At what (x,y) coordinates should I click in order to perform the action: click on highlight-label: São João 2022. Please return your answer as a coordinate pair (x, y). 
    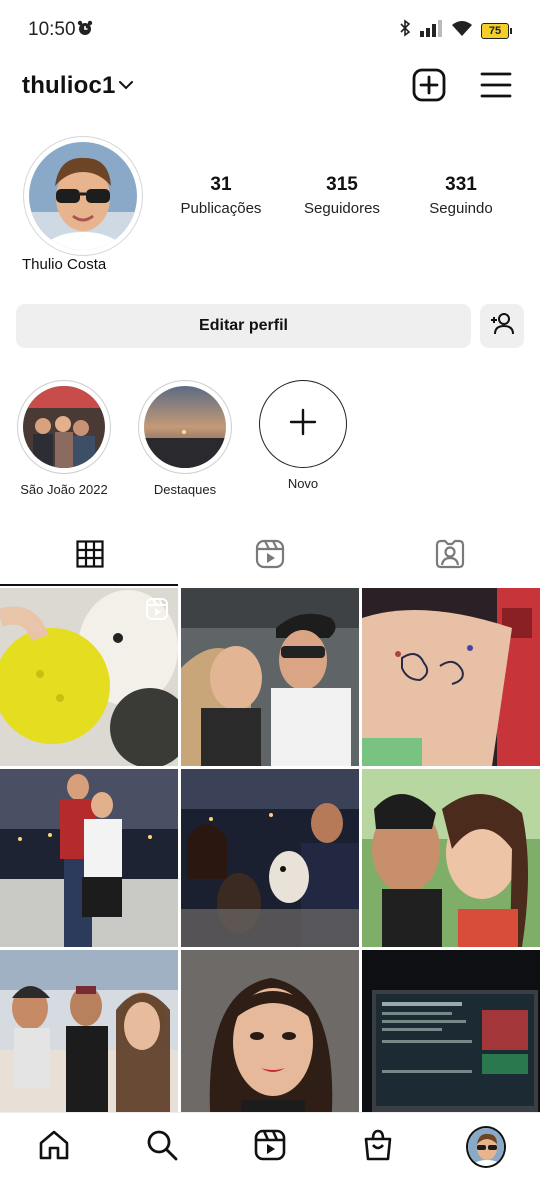
    Looking at the image, I should click on (64, 489).